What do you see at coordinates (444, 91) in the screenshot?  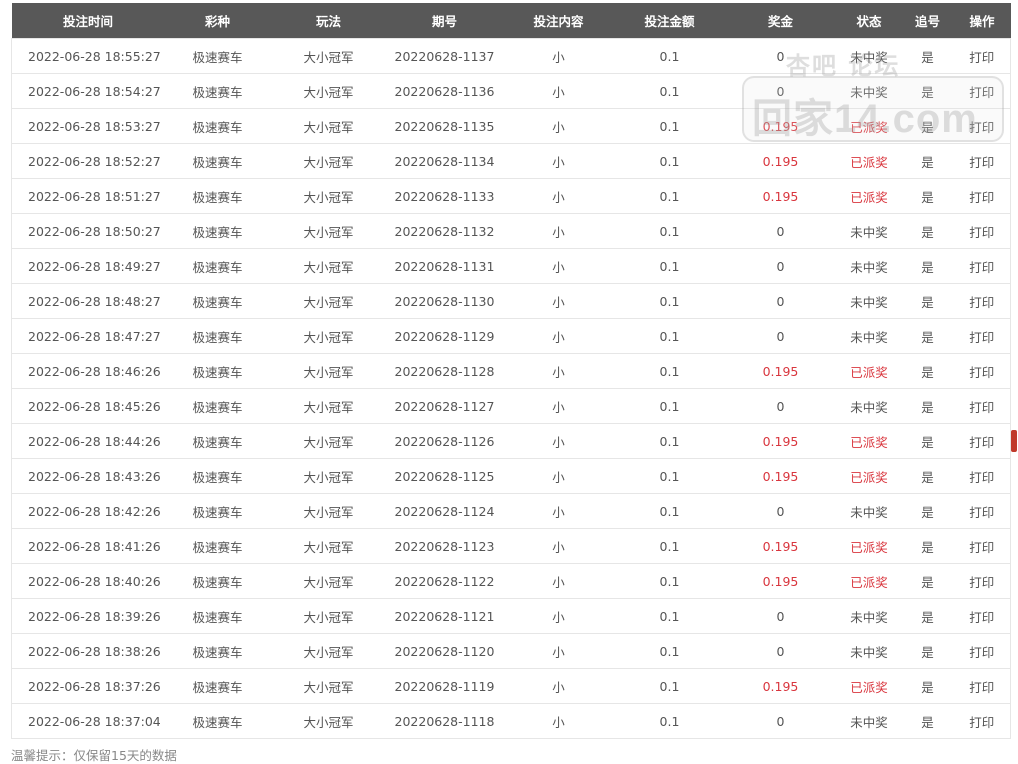 I see `issue-number-cell: 20220628-1136` at bounding box center [444, 91].